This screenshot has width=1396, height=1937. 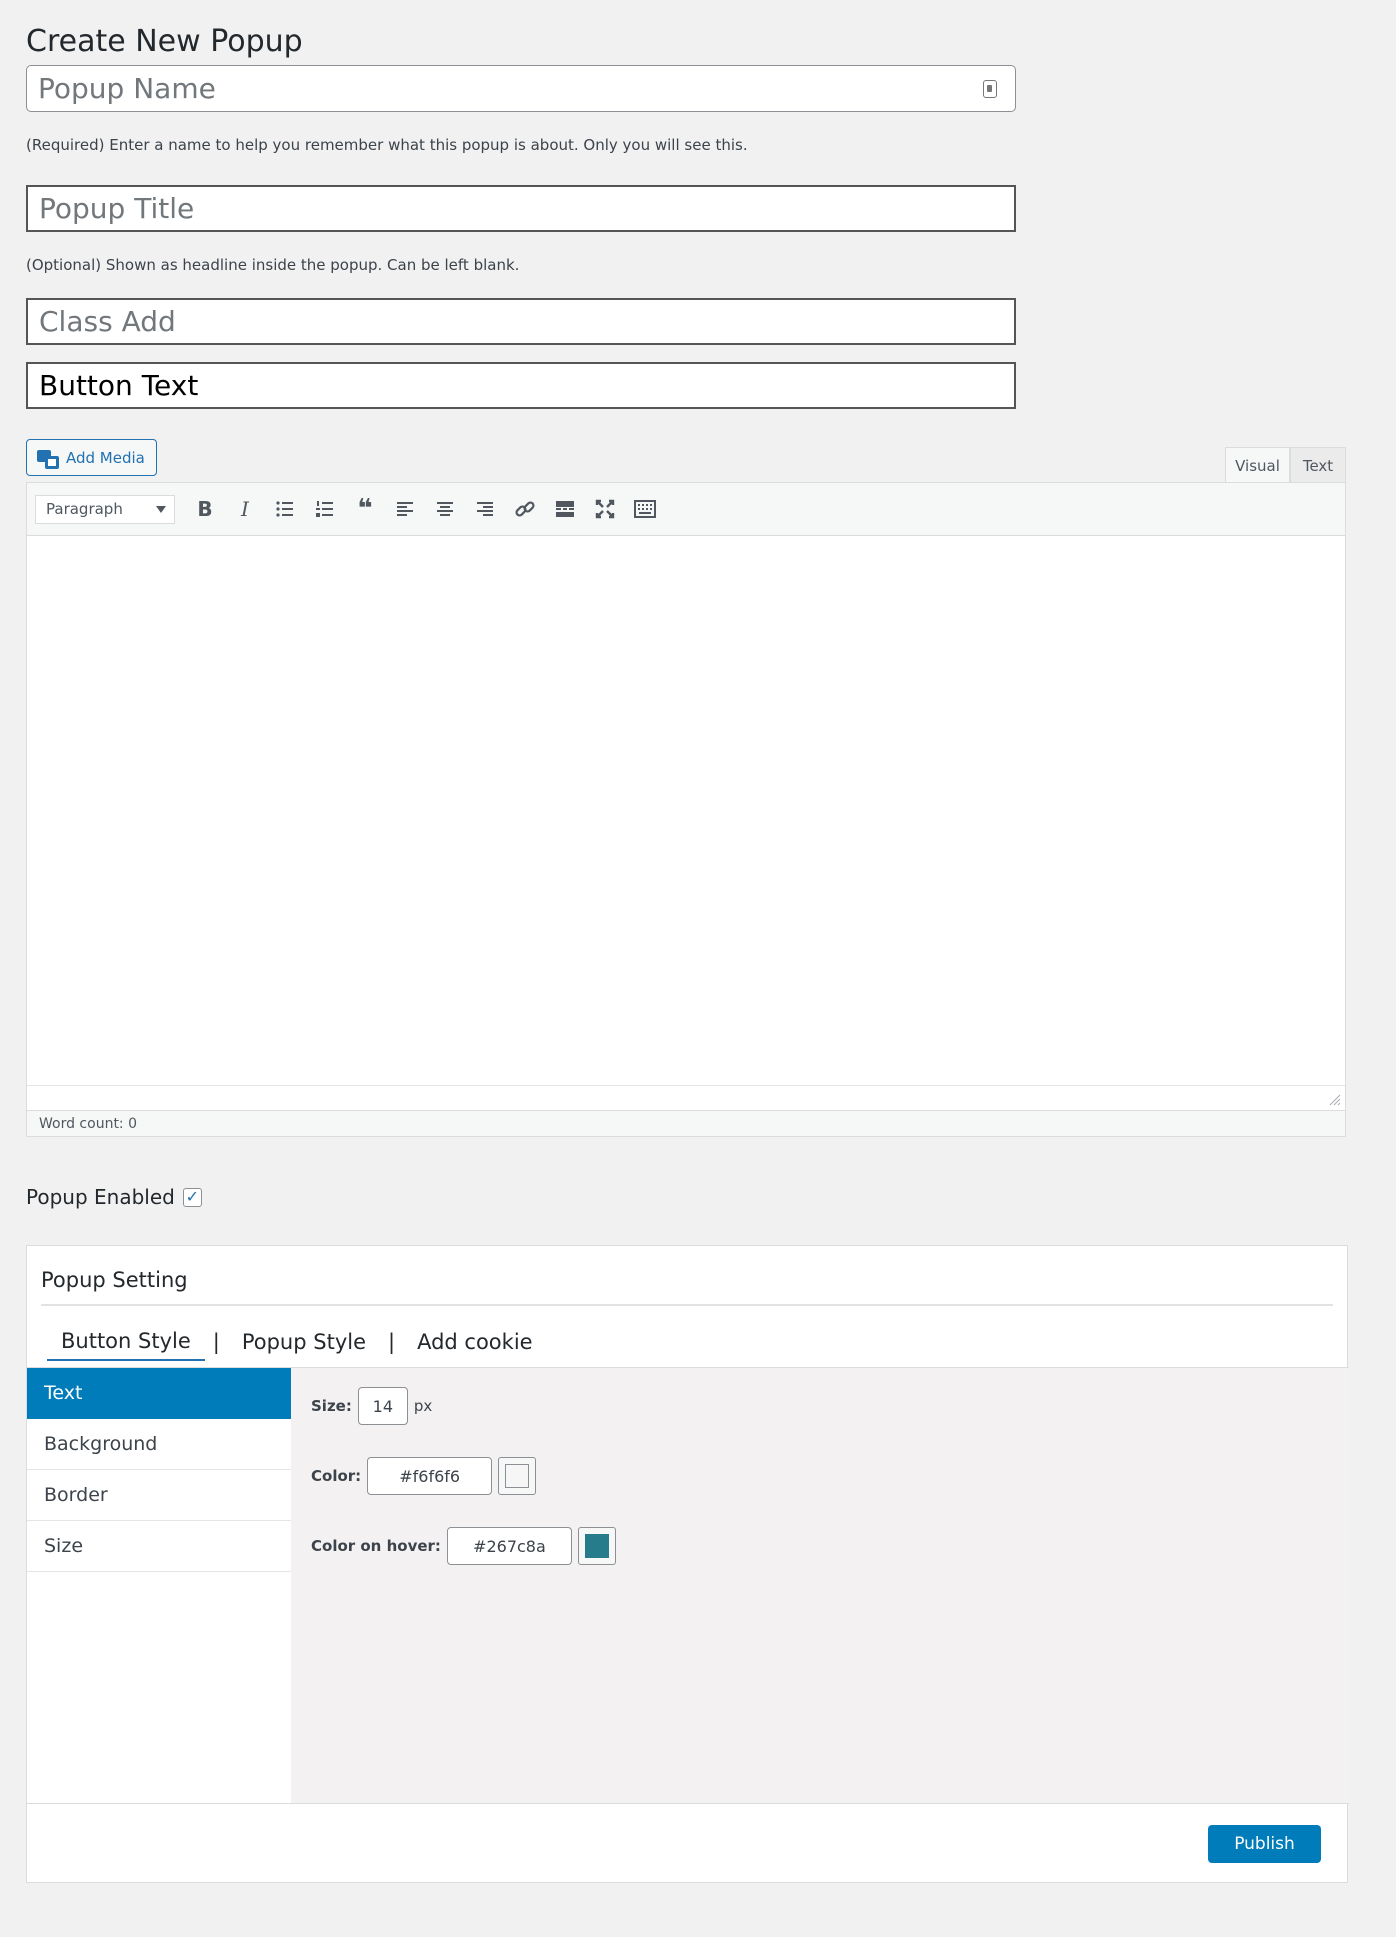 What do you see at coordinates (164, 41) in the screenshot?
I see `page-title: Create New Popup` at bounding box center [164, 41].